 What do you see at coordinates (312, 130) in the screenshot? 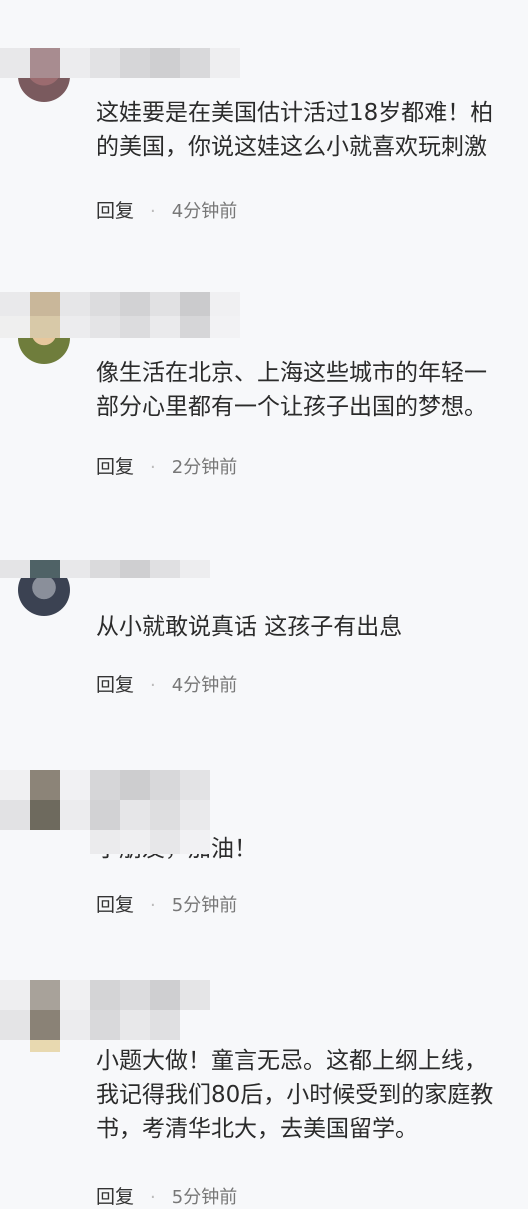
I see `comment-text: 这娃要是在美国估计活过18岁都难！柏 的美国，你说这娃这么小就喜欢玩刺激` at bounding box center [312, 130].